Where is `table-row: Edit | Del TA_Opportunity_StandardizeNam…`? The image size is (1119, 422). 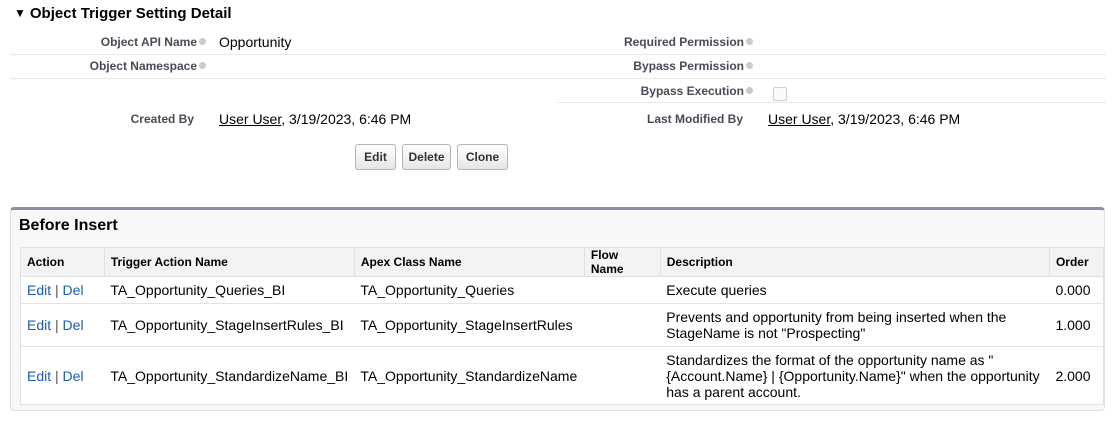
table-row: Edit | Del TA_Opportunity_StandardizeNam… is located at coordinates (562, 375).